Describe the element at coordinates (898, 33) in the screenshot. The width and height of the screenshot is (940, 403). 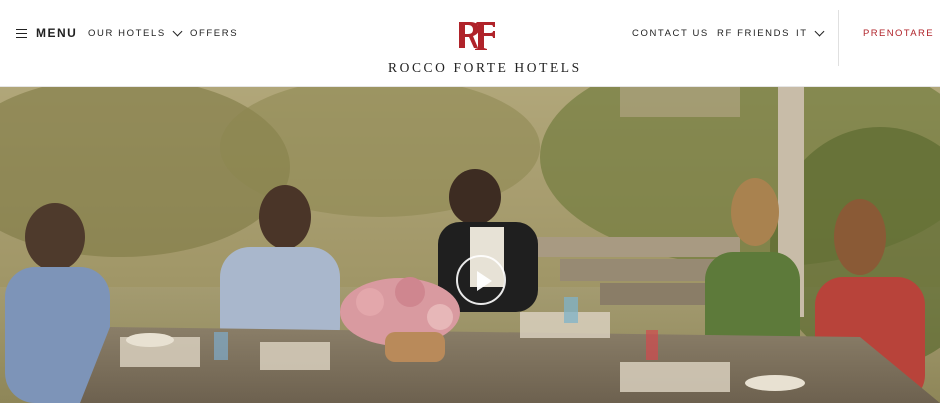
I see `book-button: PRENOTARE` at that location.